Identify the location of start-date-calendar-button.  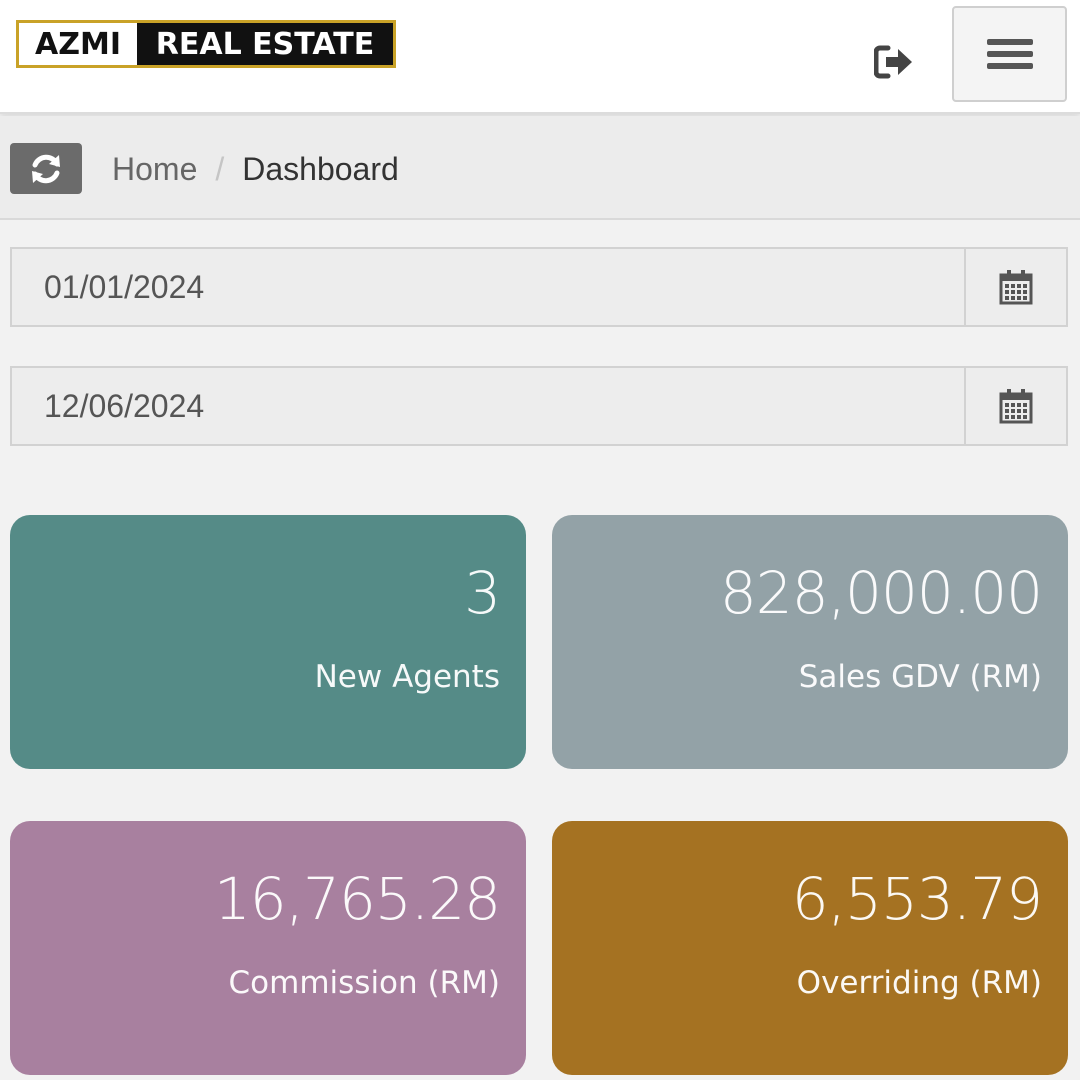
(1015, 287).